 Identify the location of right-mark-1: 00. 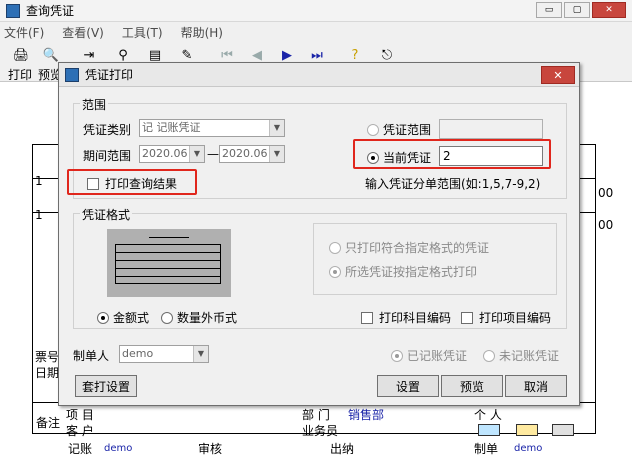
(606, 193).